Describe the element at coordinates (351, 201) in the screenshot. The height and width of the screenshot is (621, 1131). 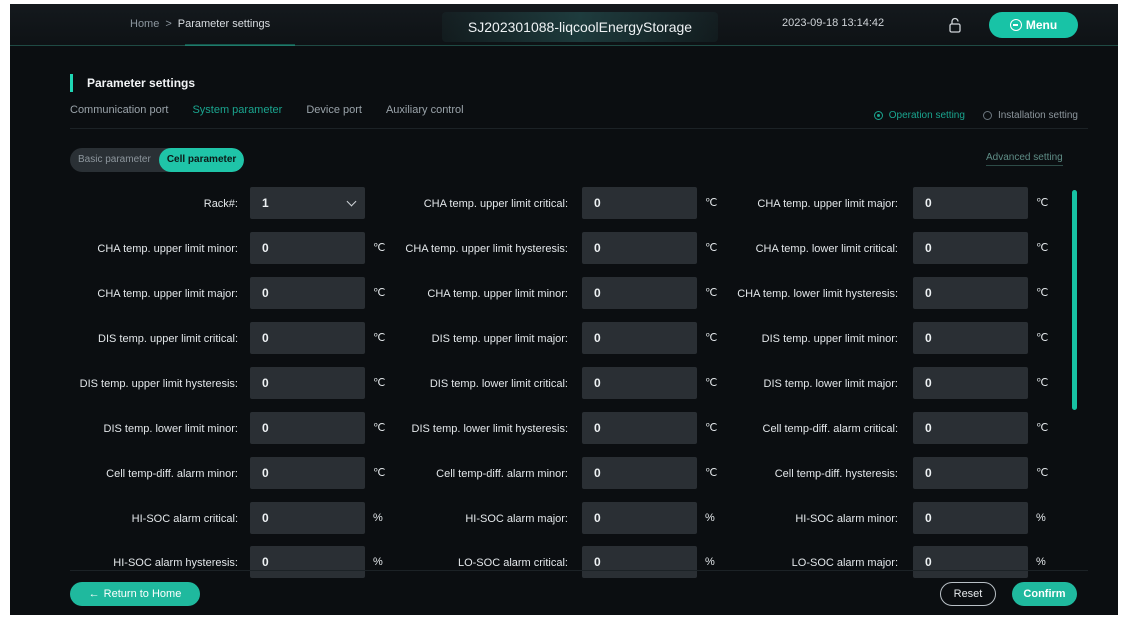
I see `chevron-down-icon` at that location.